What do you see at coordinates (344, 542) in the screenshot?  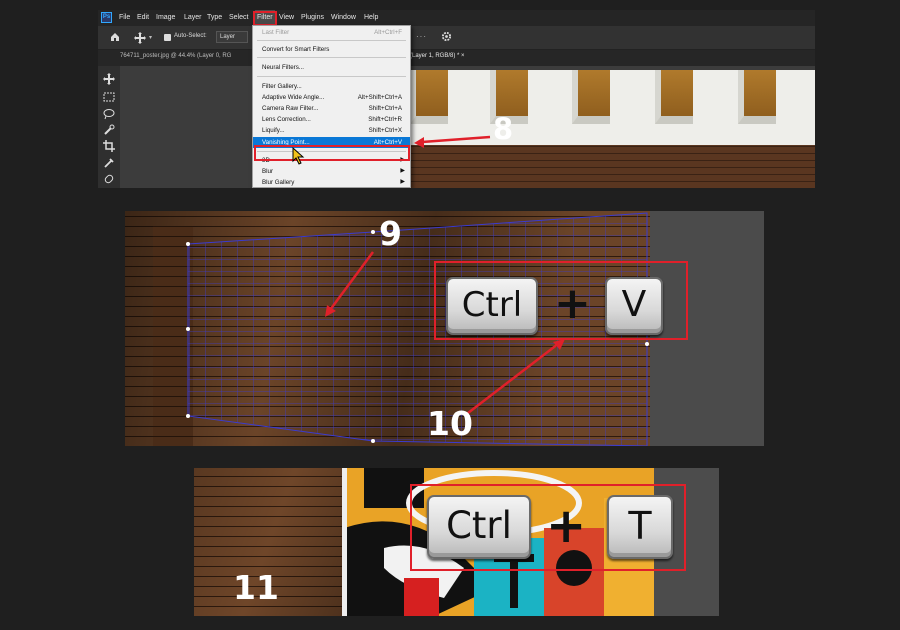 I see `poster-edge` at bounding box center [344, 542].